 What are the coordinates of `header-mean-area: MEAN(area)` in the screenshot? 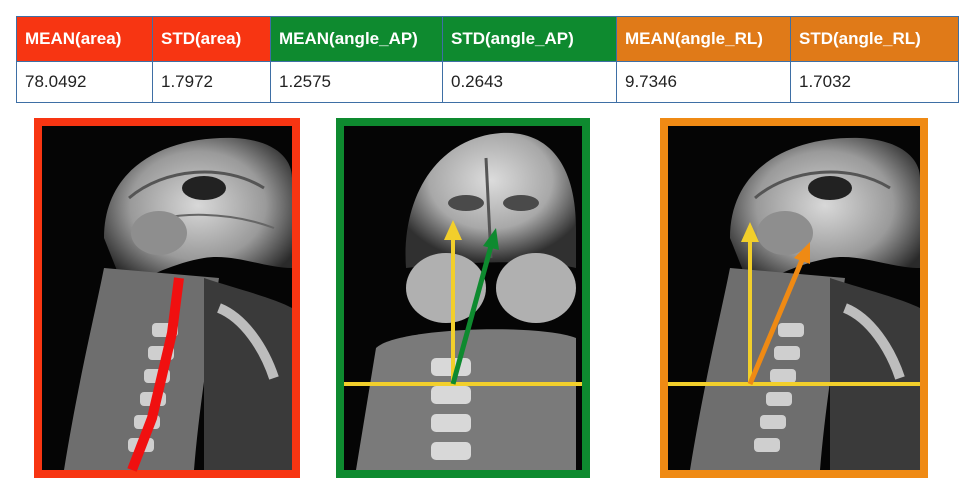 It's located at (84, 39).